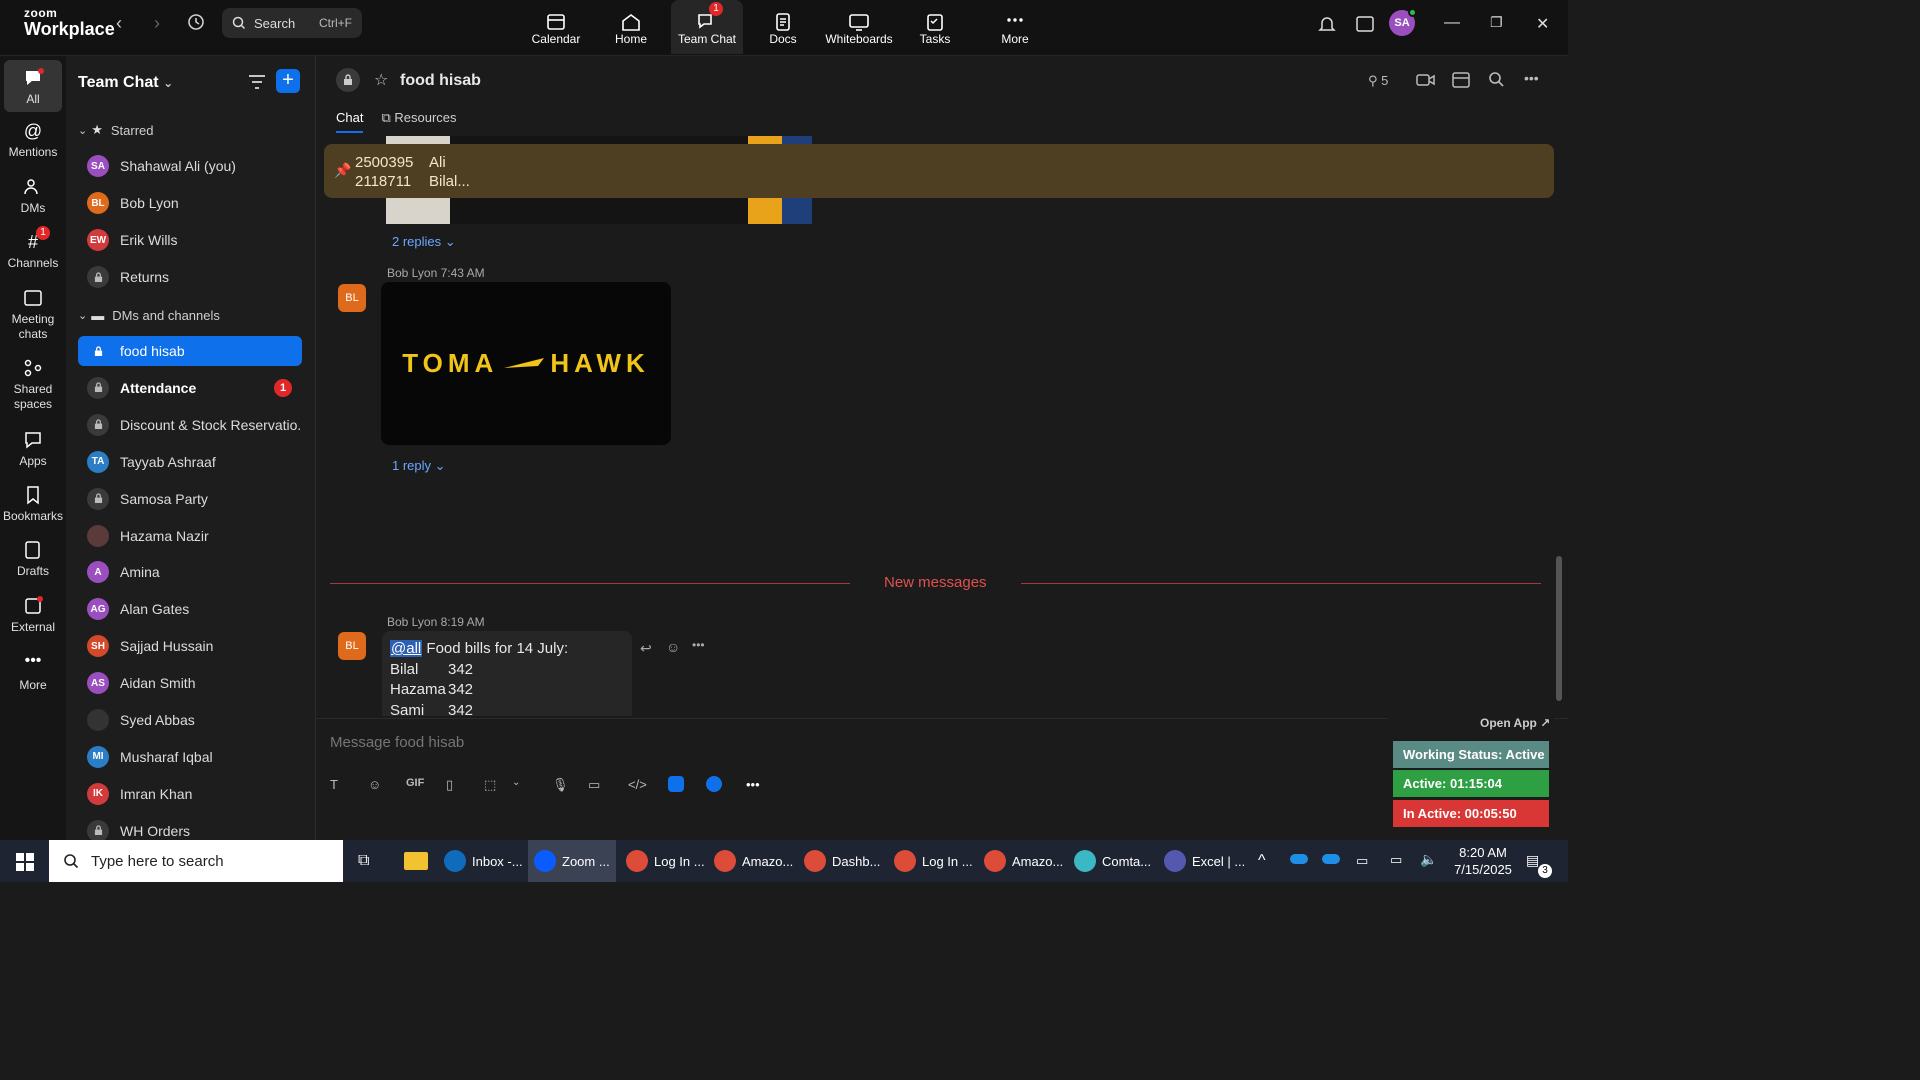 This screenshot has width=1920, height=1080. I want to click on sidebar-item-alan-gates: AG Alan Gates, so click(190, 609).